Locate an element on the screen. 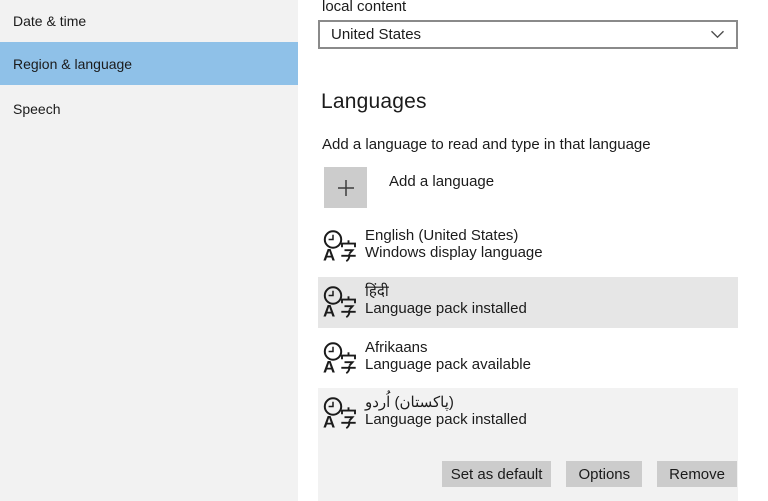 The image size is (768, 501). sidebar-item-date-time: Date & time is located at coordinates (149, 21).